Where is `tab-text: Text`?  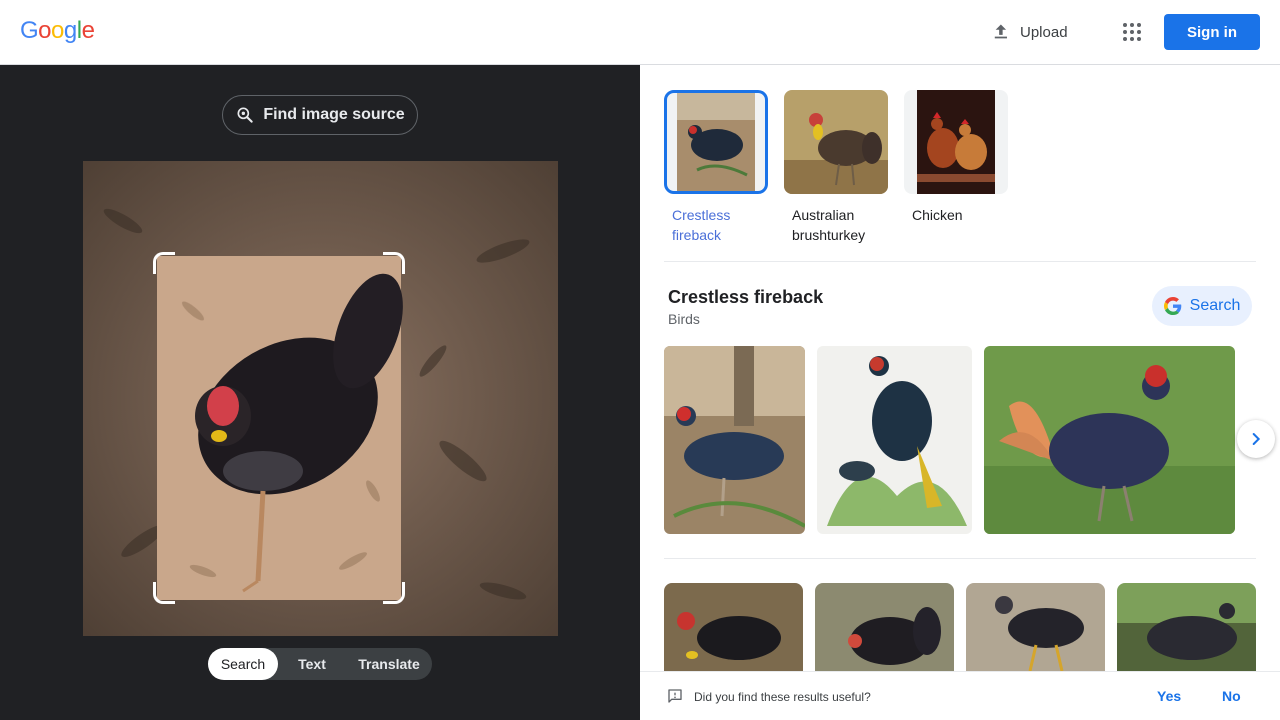
tab-text: Text is located at coordinates (312, 664).